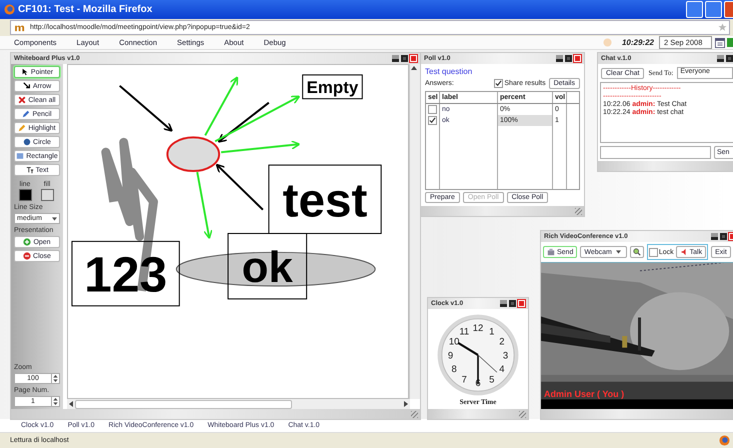 This screenshot has width=733, height=448. Describe the element at coordinates (464, 380) in the screenshot. I see `clock-numeral: 7` at that location.